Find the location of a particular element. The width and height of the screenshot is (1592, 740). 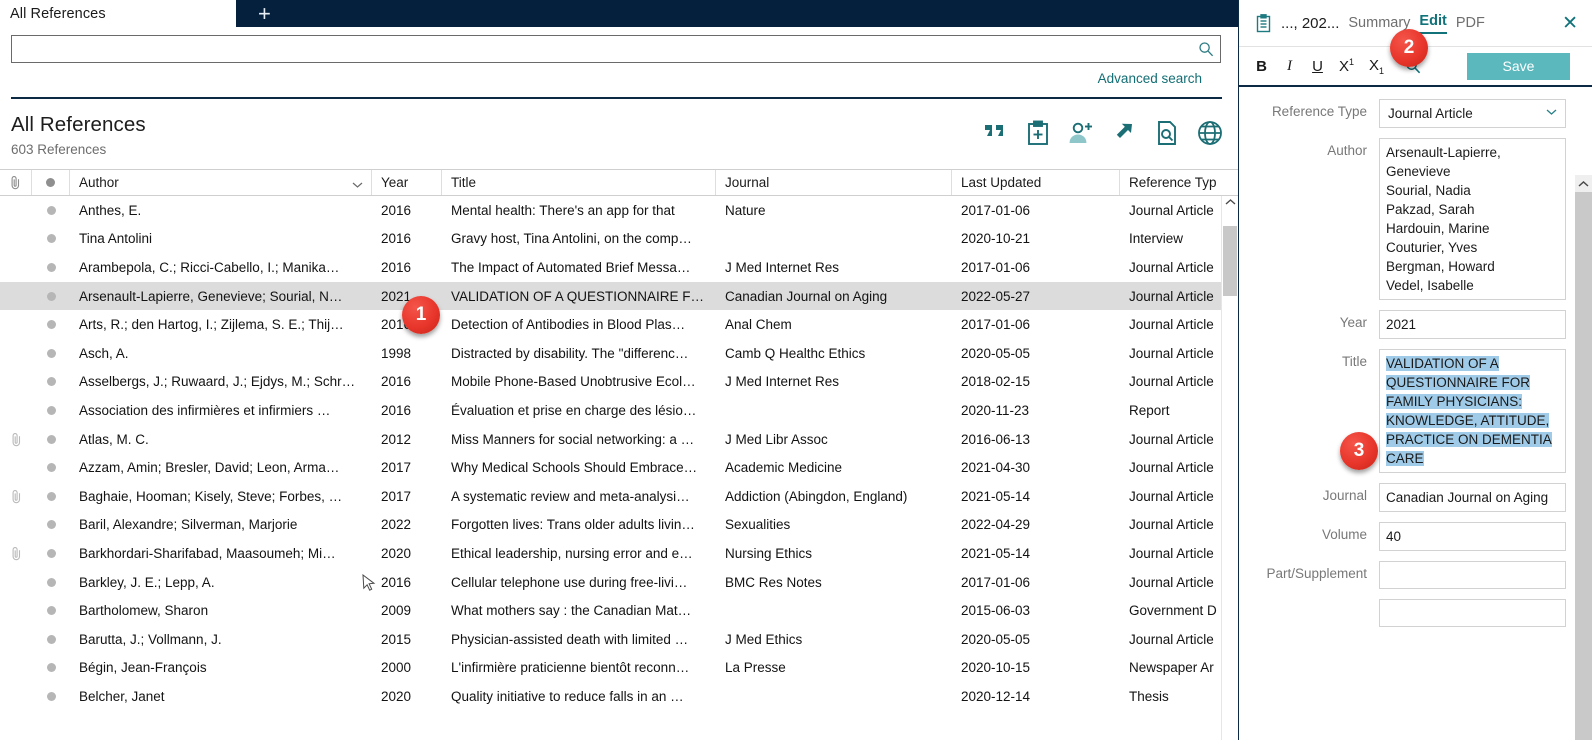

column-header-title: Title is located at coordinates (579, 182).